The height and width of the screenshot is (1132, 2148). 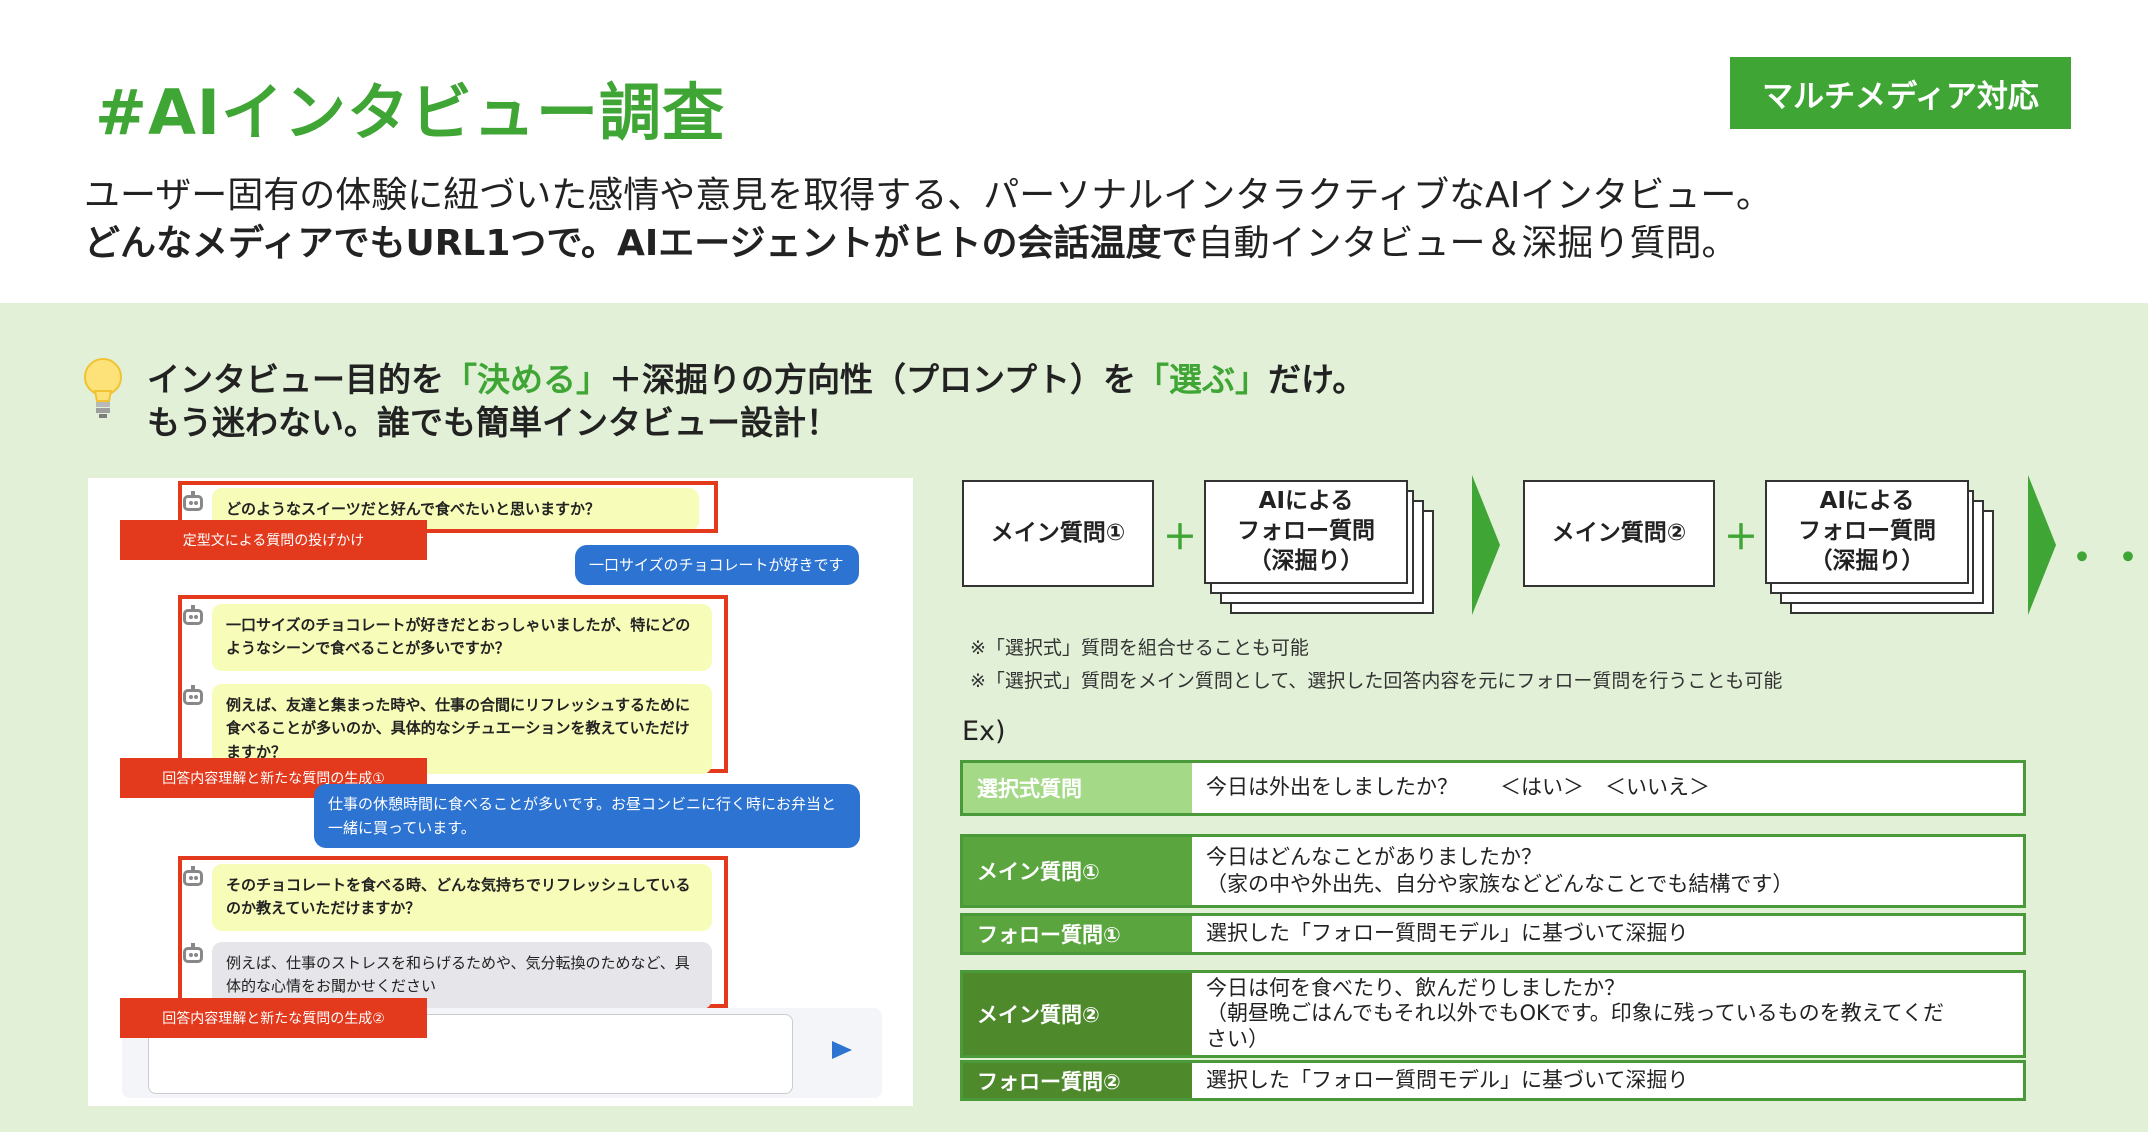 What do you see at coordinates (1619, 533) in the screenshot?
I see `main-question-2-box: メイン質問②` at bounding box center [1619, 533].